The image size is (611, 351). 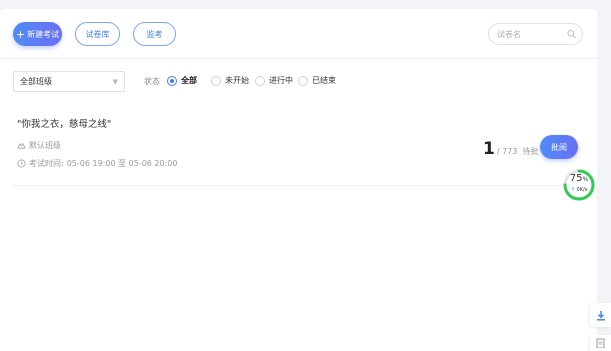 I want to click on status-radio-in-progress: 进行中, so click(x=274, y=80).